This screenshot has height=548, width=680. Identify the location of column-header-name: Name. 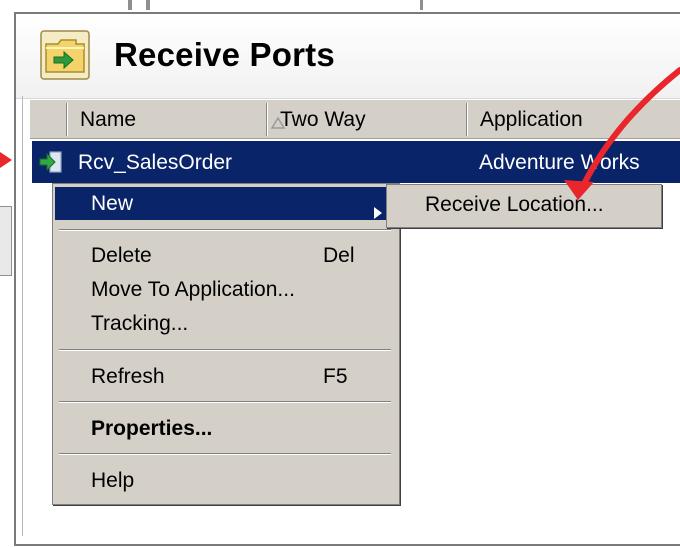
(108, 119).